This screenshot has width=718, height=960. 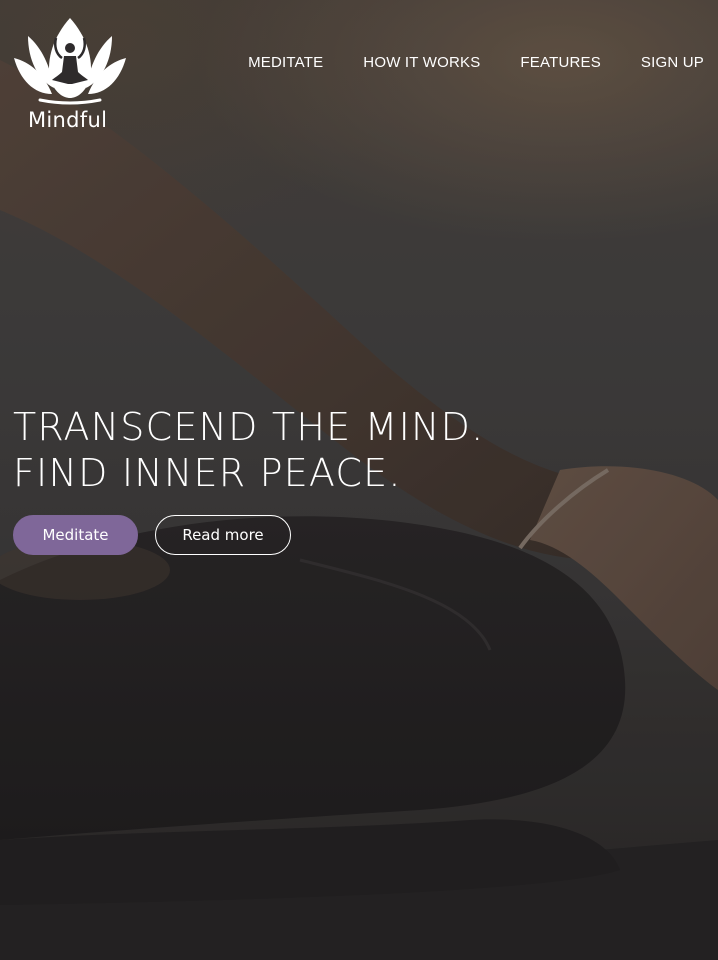 I want to click on brand-name: Mindful, so click(x=68, y=120).